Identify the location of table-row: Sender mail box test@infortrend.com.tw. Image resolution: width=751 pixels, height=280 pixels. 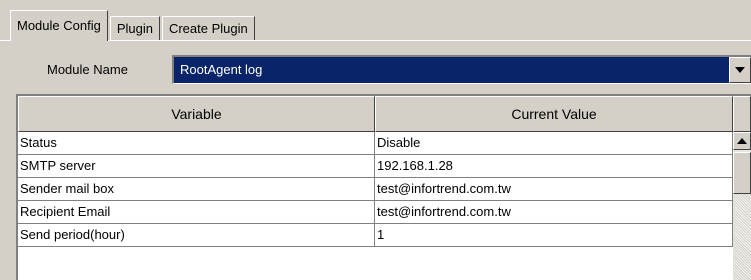
(375, 189).